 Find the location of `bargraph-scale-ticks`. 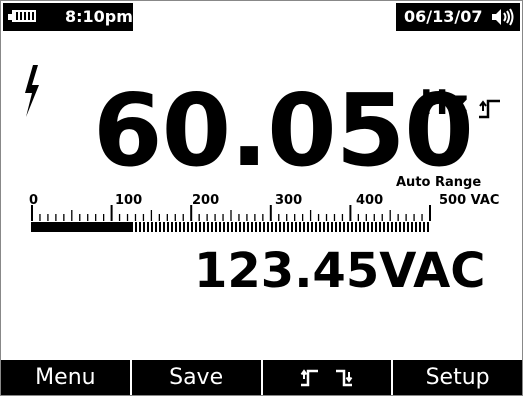

bargraph-scale-ticks is located at coordinates (231, 213).